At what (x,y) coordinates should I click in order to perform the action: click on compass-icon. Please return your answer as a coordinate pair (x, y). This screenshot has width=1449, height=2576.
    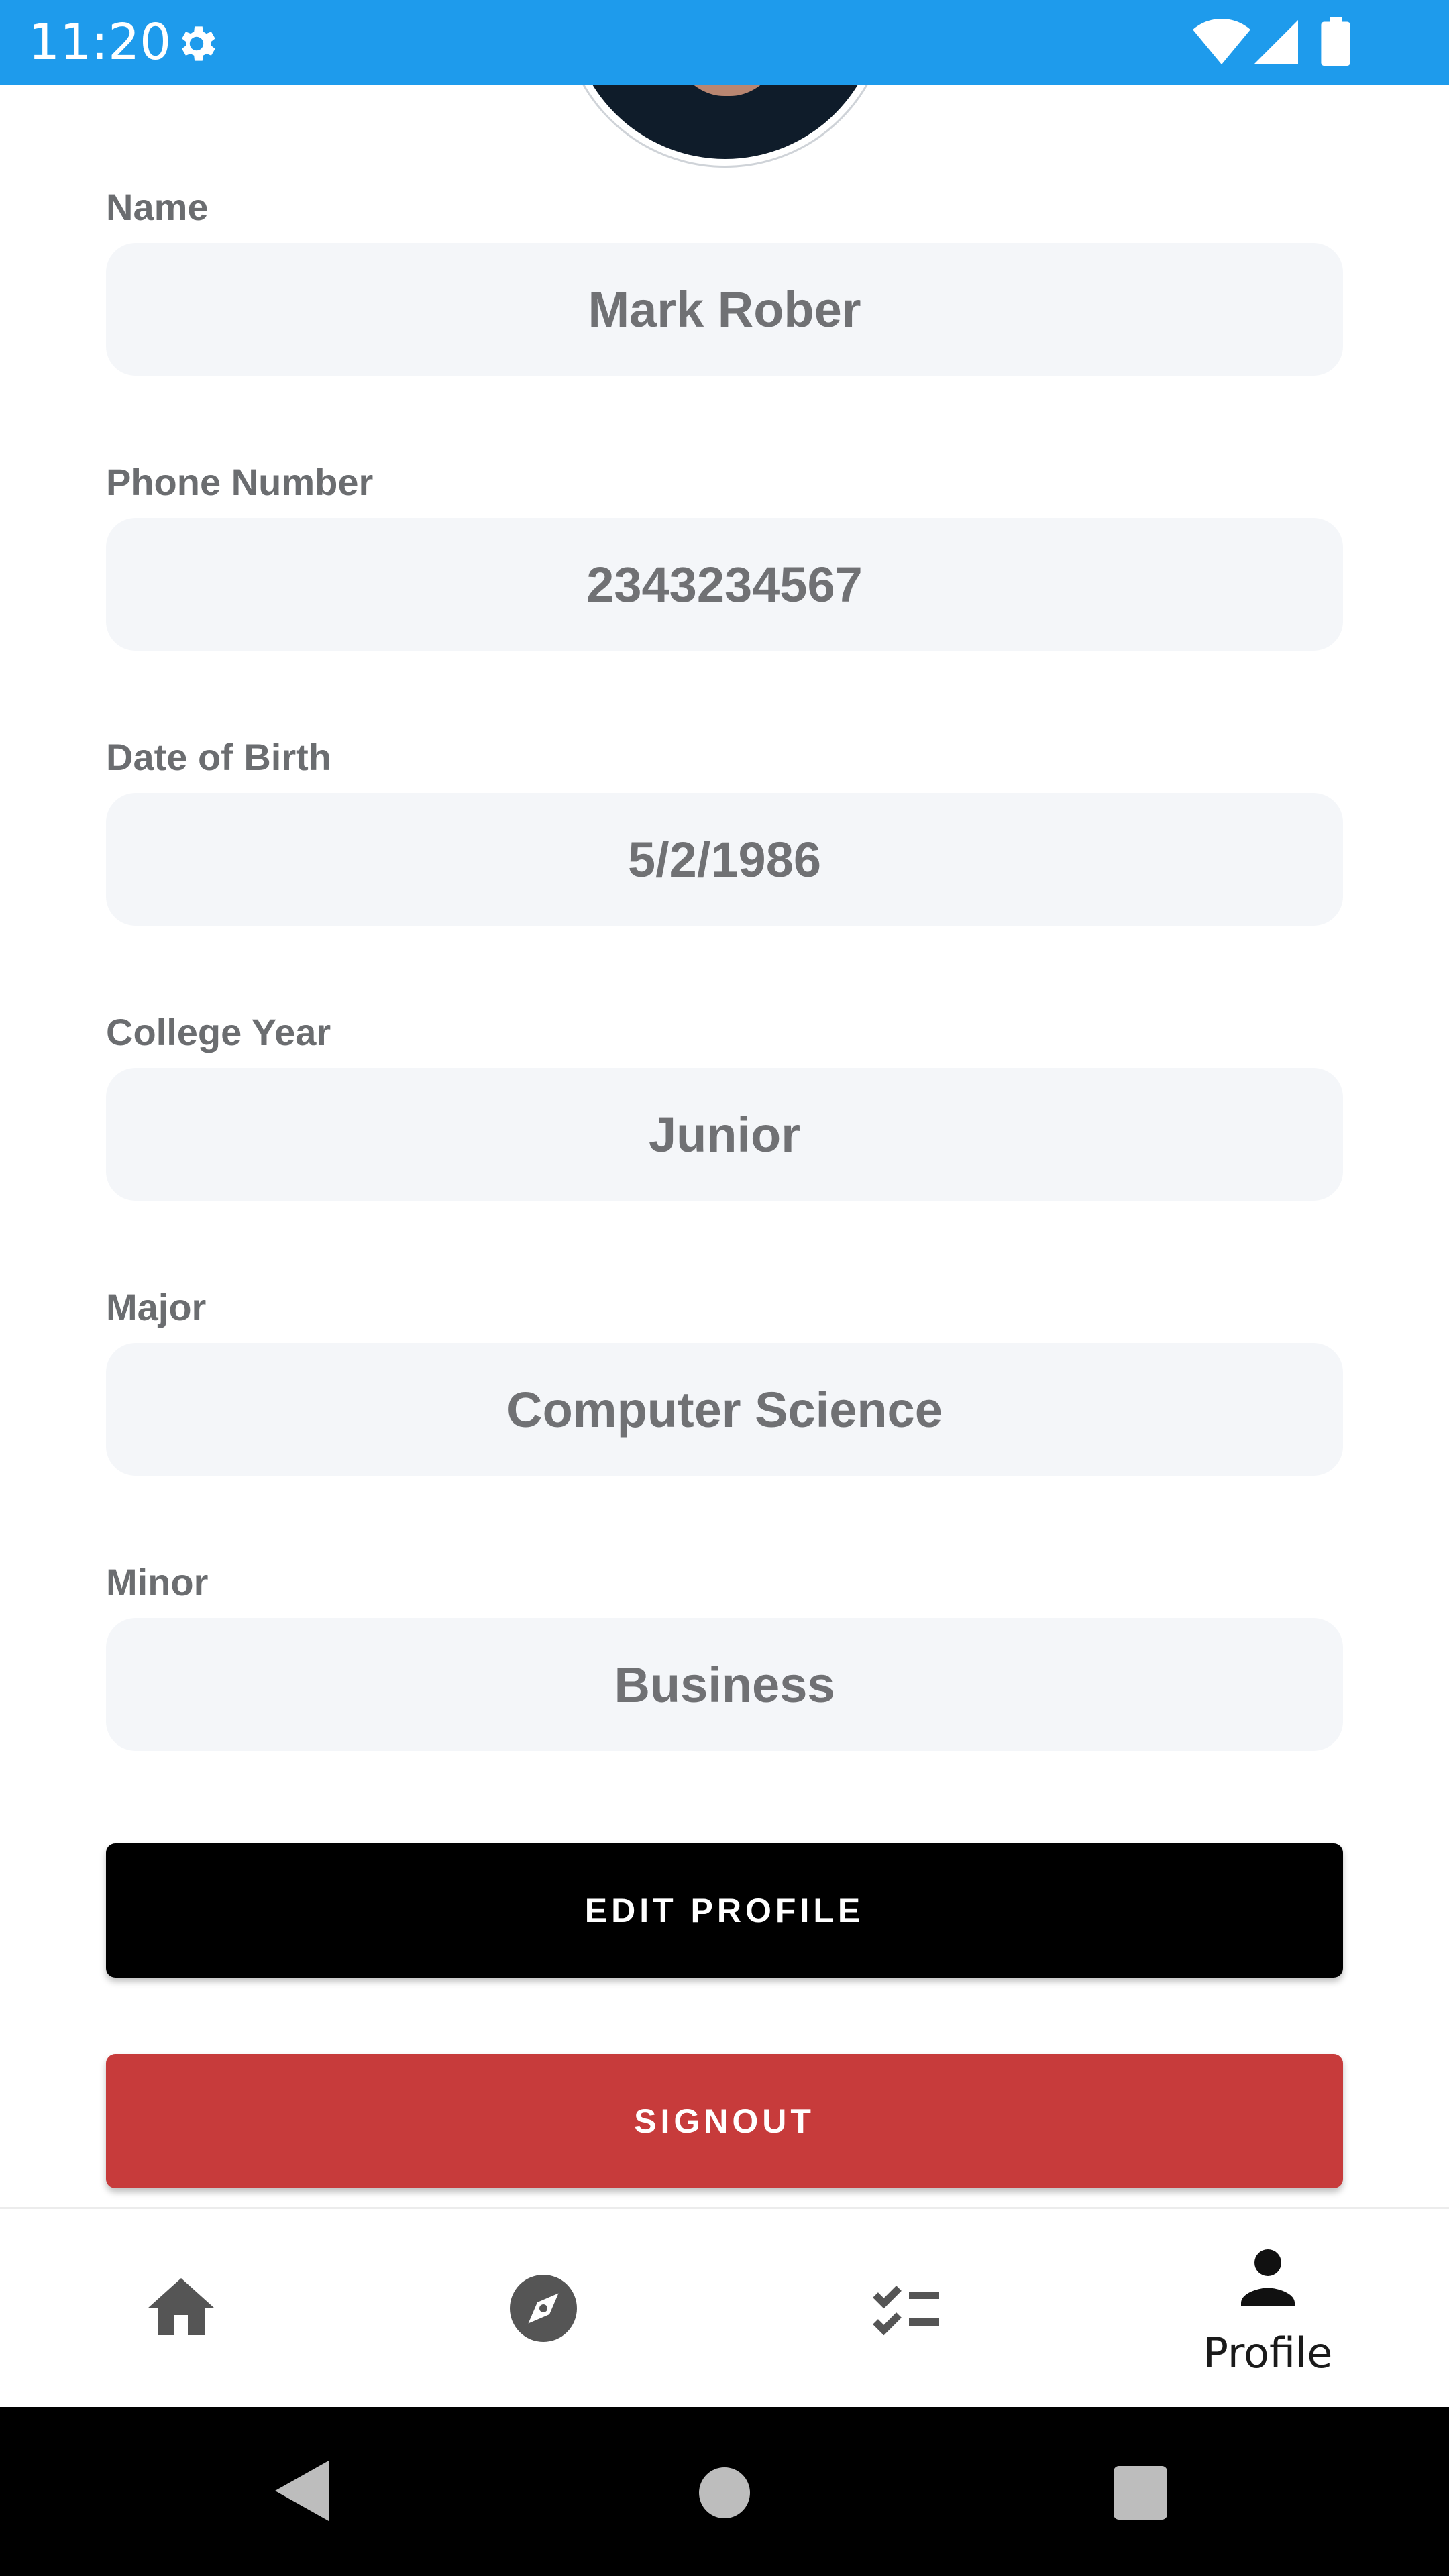
    Looking at the image, I should click on (543, 2308).